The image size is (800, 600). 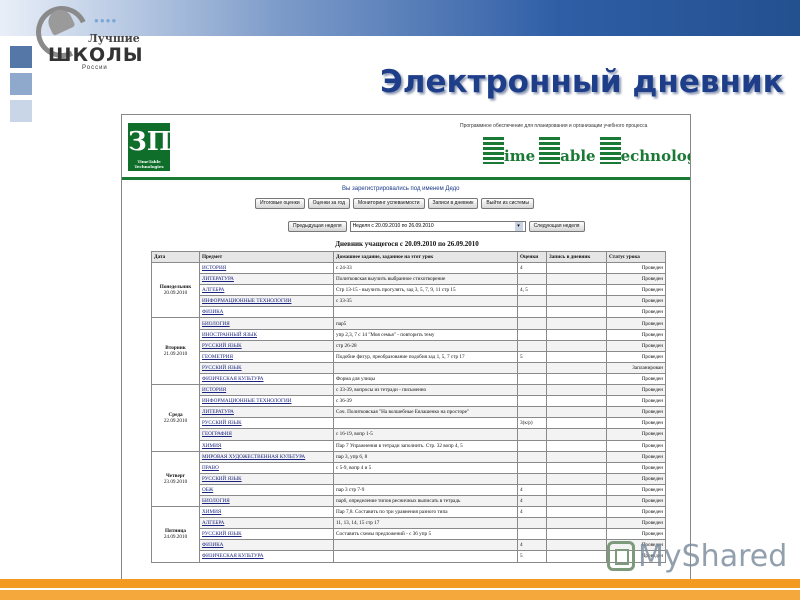 What do you see at coordinates (266, 434) in the screenshot?
I see `subject-link: ГЕОГРАФИЯ` at bounding box center [266, 434].